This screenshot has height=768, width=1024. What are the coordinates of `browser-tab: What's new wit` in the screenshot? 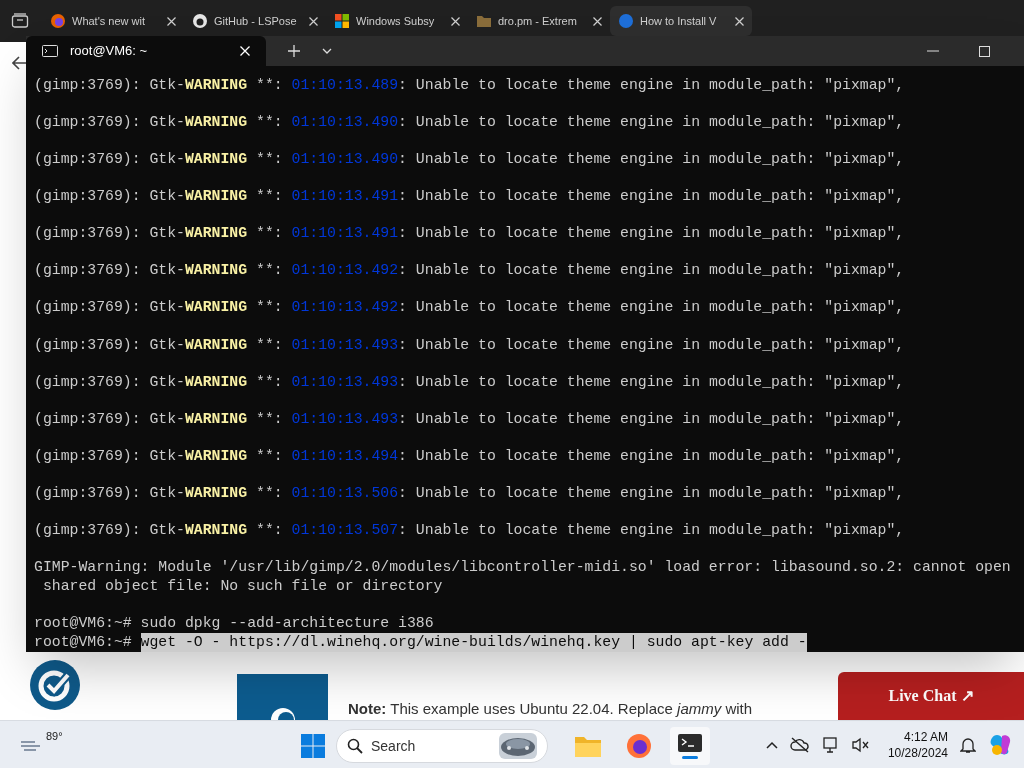 It's located at (113, 21).